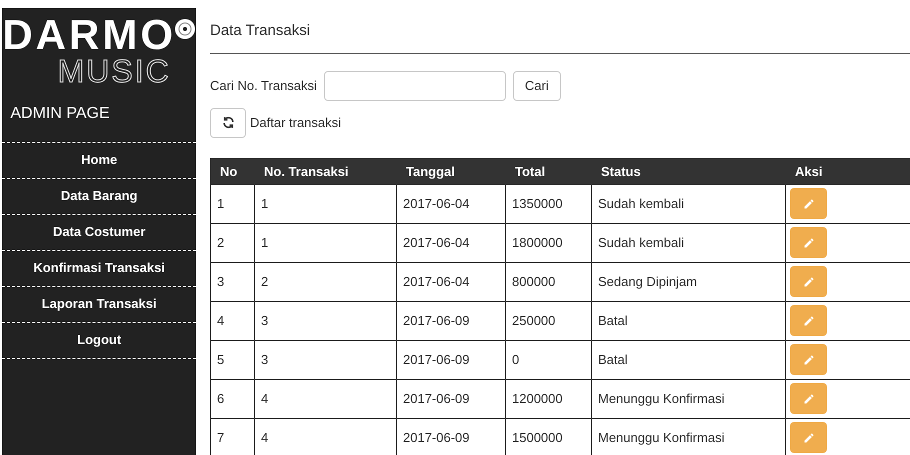 The image size is (910, 455). I want to click on table-cell: 7, so click(233, 436).